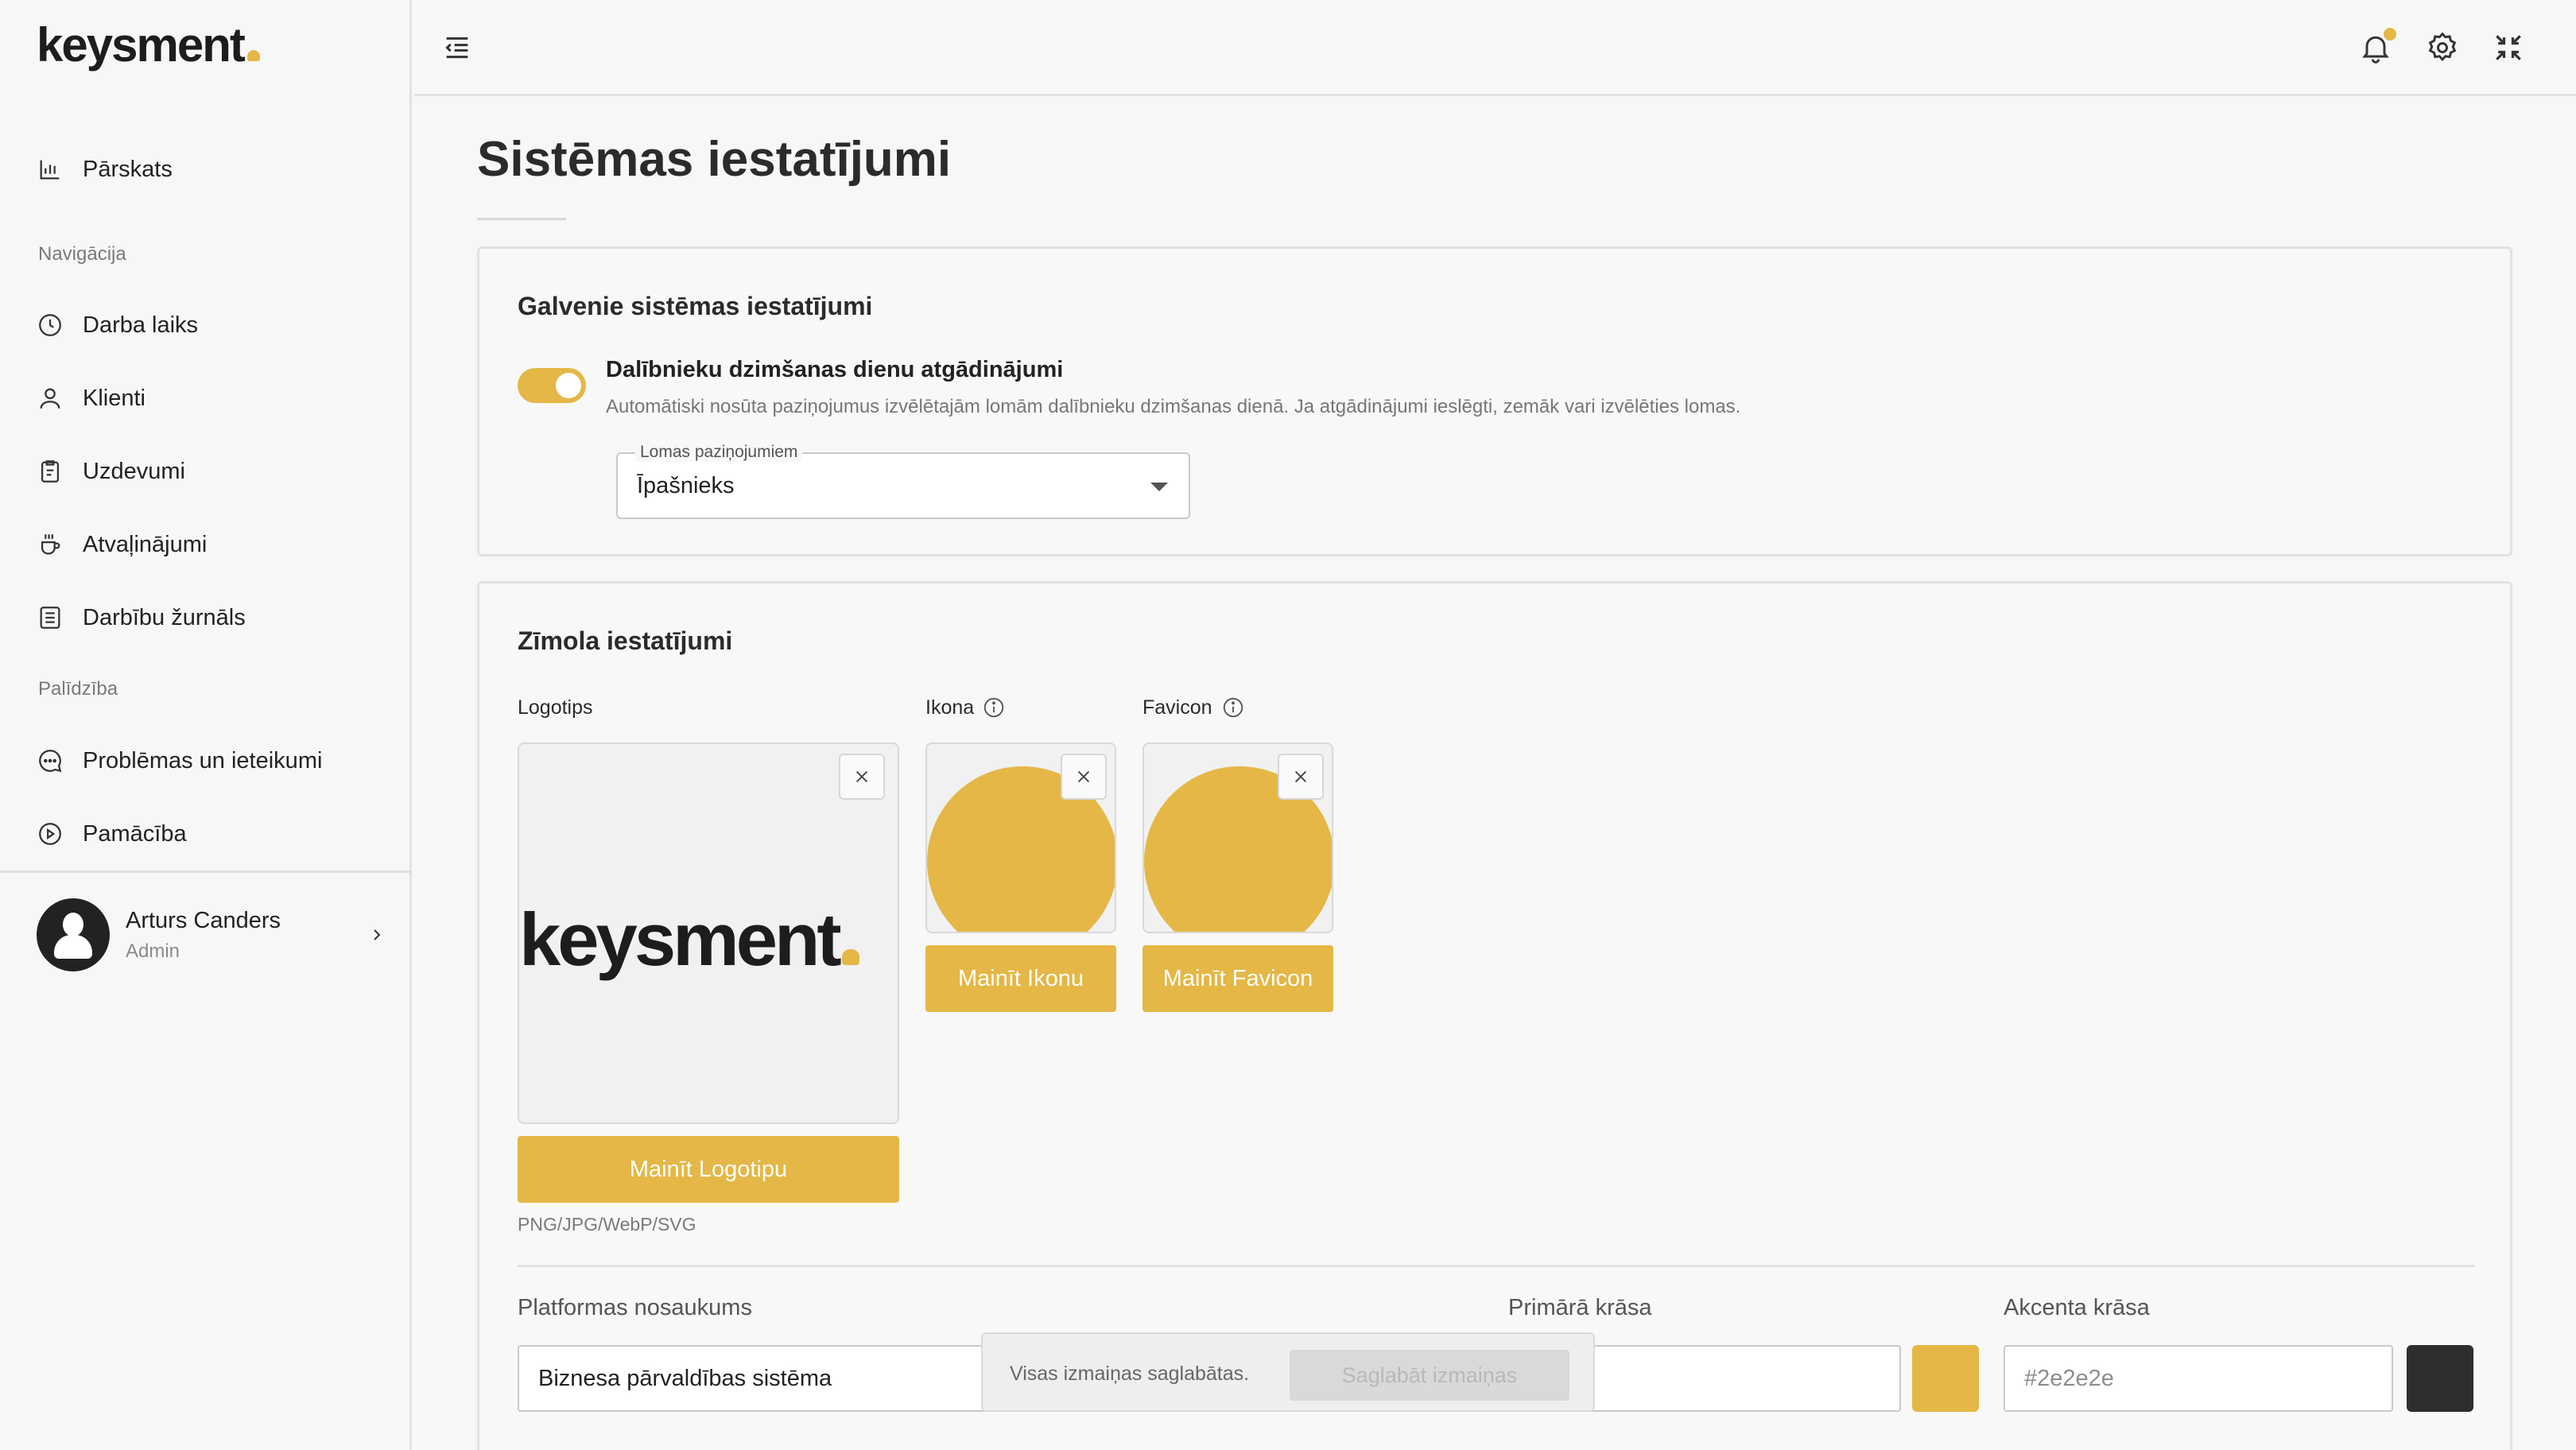  I want to click on nav-section-help: Palīdzība, so click(78, 689).